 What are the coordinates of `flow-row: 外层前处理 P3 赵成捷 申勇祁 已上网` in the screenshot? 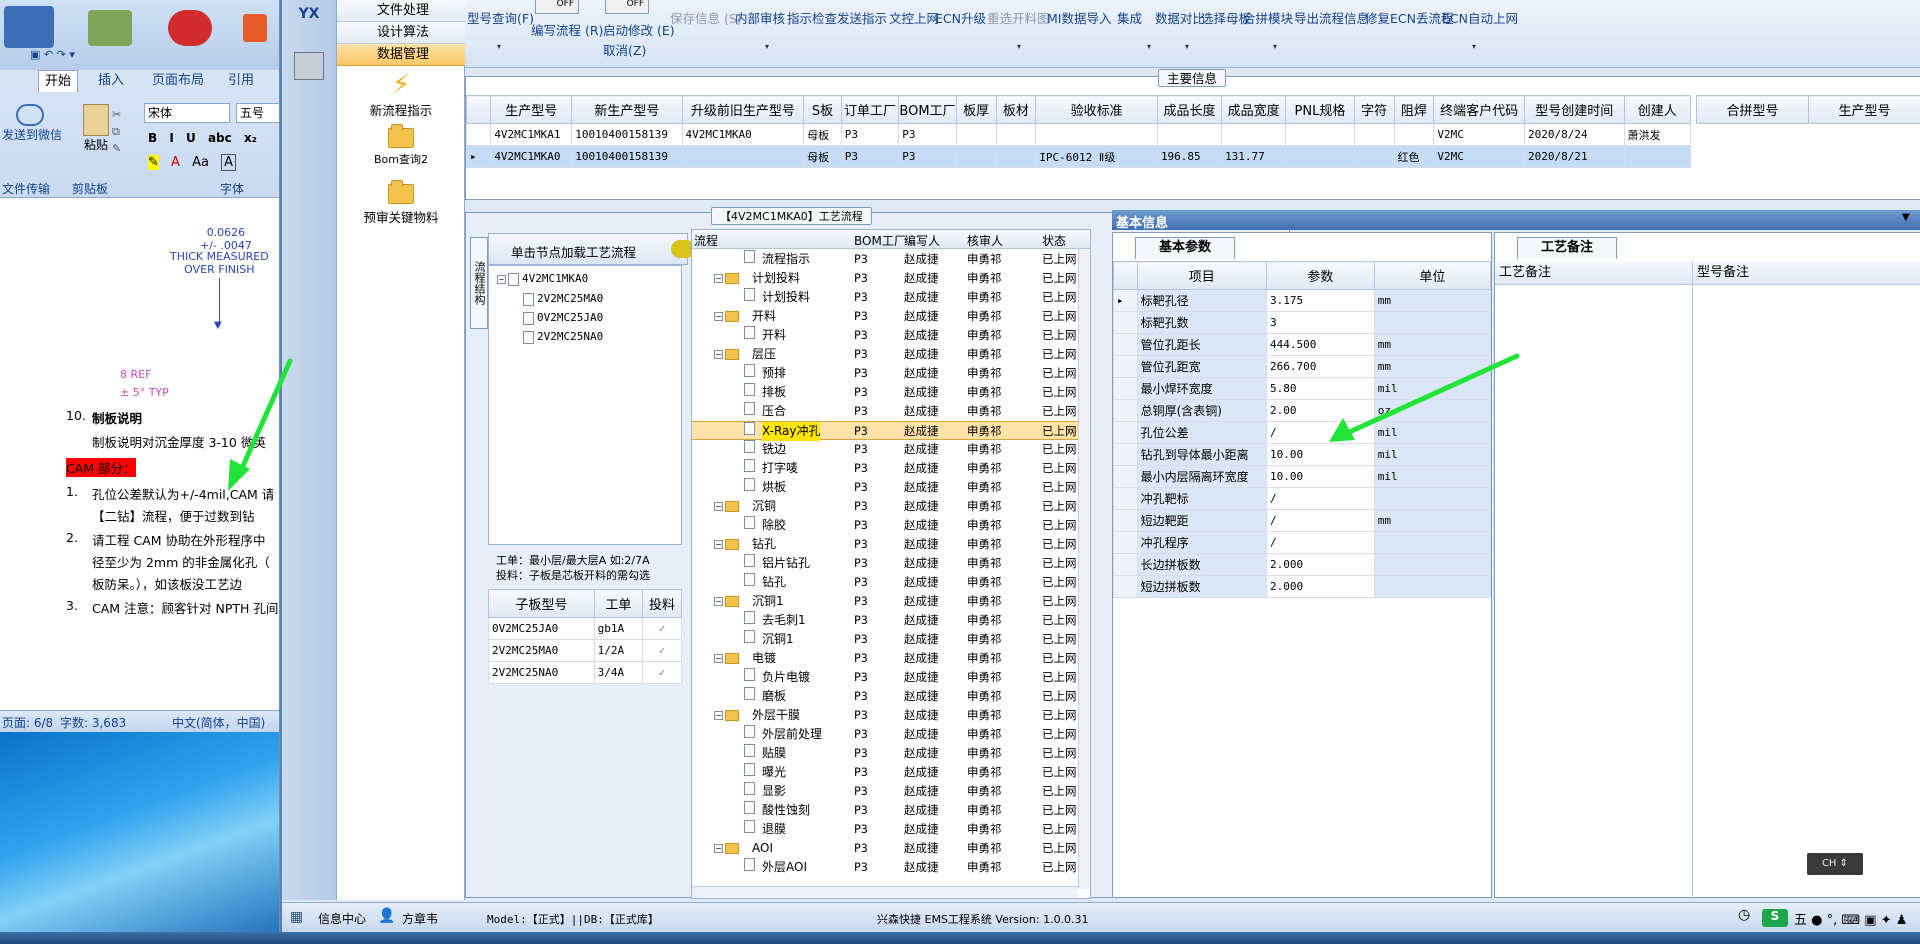 It's located at (885, 734).